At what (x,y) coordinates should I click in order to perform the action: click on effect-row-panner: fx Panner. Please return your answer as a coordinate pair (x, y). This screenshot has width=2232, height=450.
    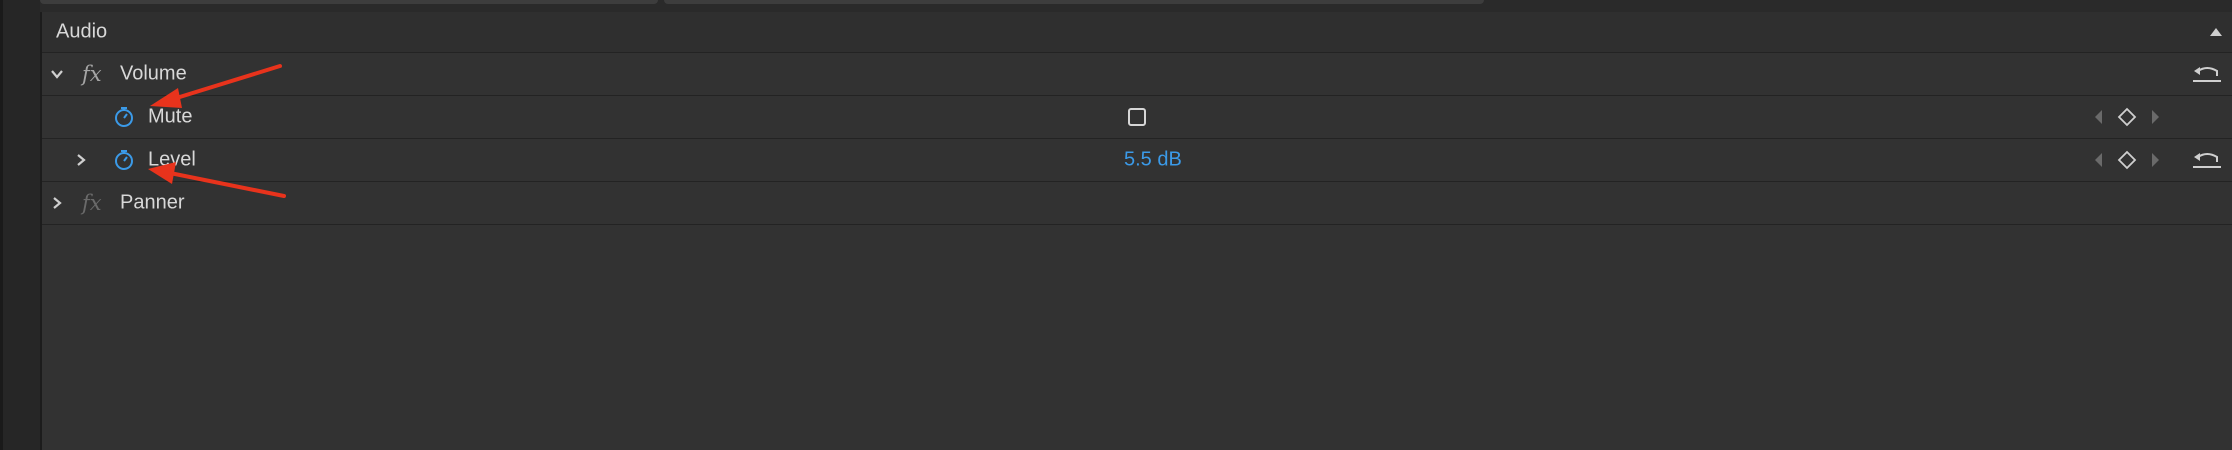
    Looking at the image, I should click on (1137, 203).